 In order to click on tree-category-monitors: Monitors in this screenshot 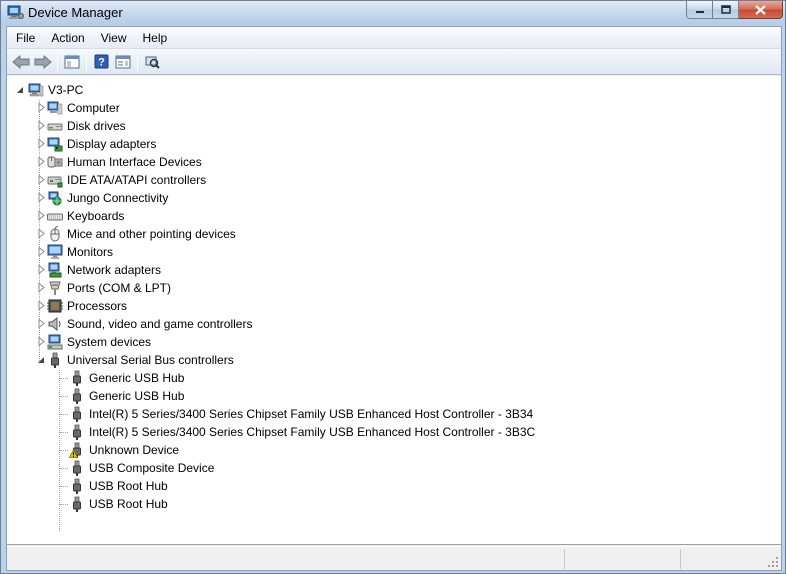, I will do `click(80, 252)`.